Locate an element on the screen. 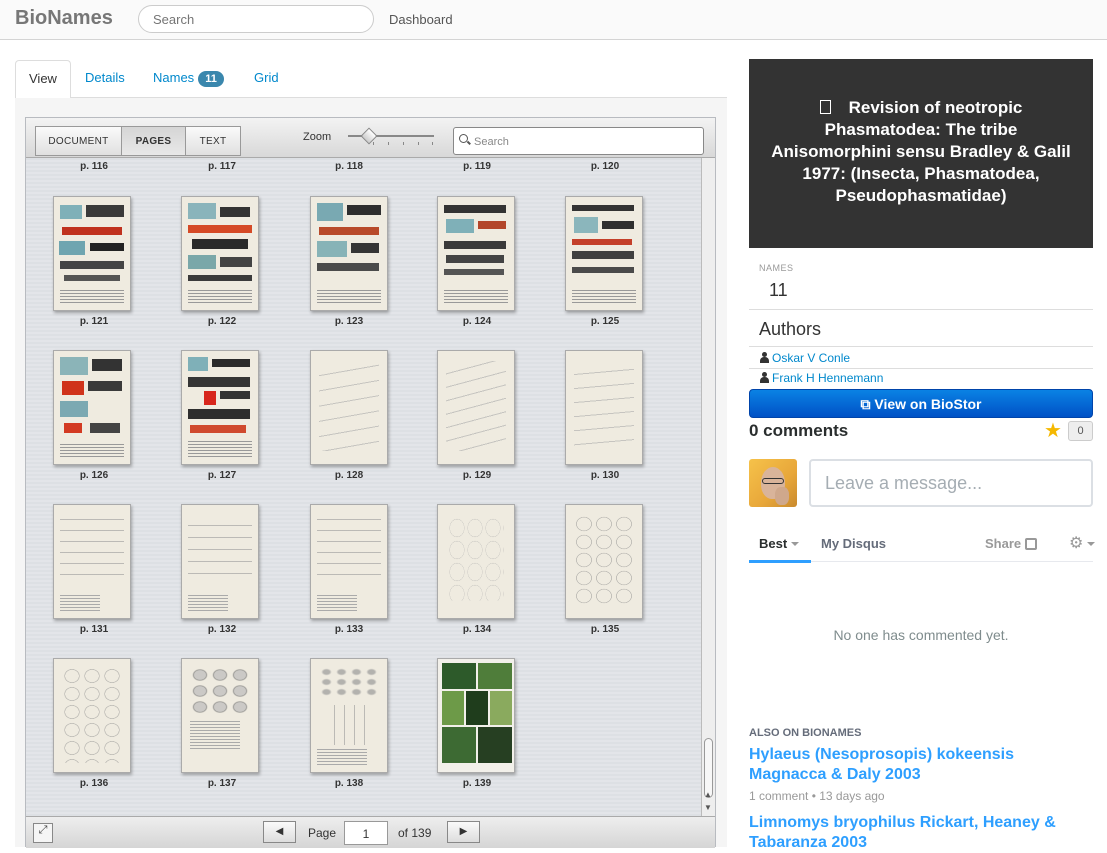 This screenshot has width=1107, height=853. page-label: p. 134 is located at coordinates (477, 629).